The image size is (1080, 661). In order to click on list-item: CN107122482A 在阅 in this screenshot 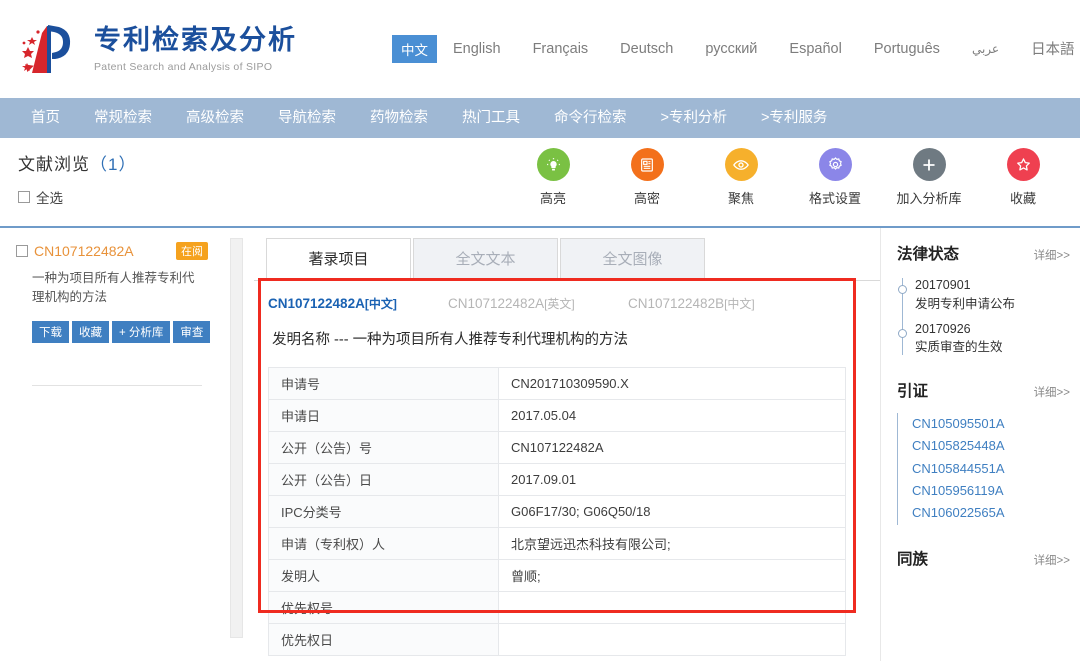, I will do `click(112, 251)`.